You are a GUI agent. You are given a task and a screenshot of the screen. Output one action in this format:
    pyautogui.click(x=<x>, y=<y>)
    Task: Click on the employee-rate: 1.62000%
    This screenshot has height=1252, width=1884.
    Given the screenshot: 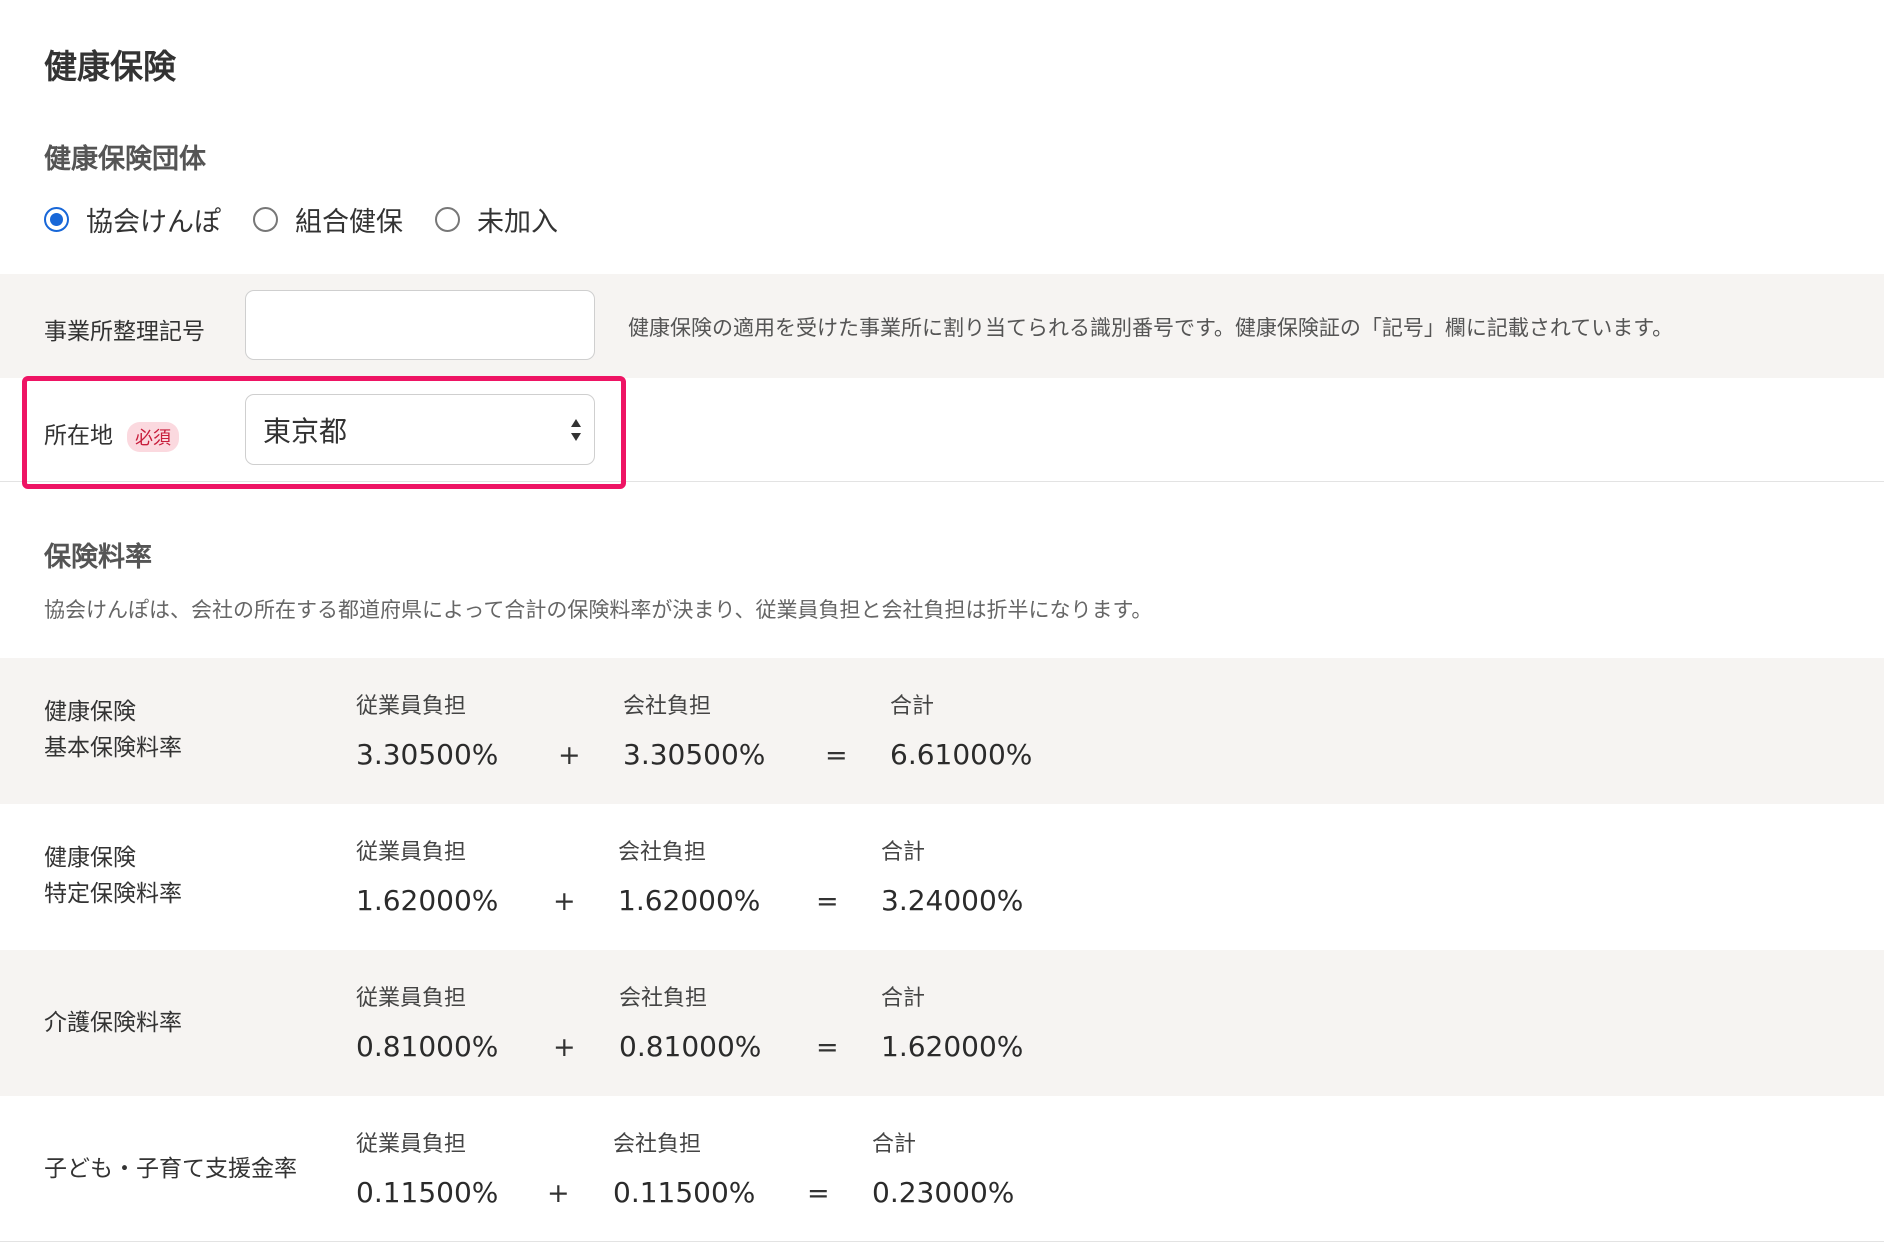 What is the action you would take?
    pyautogui.click(x=427, y=900)
    